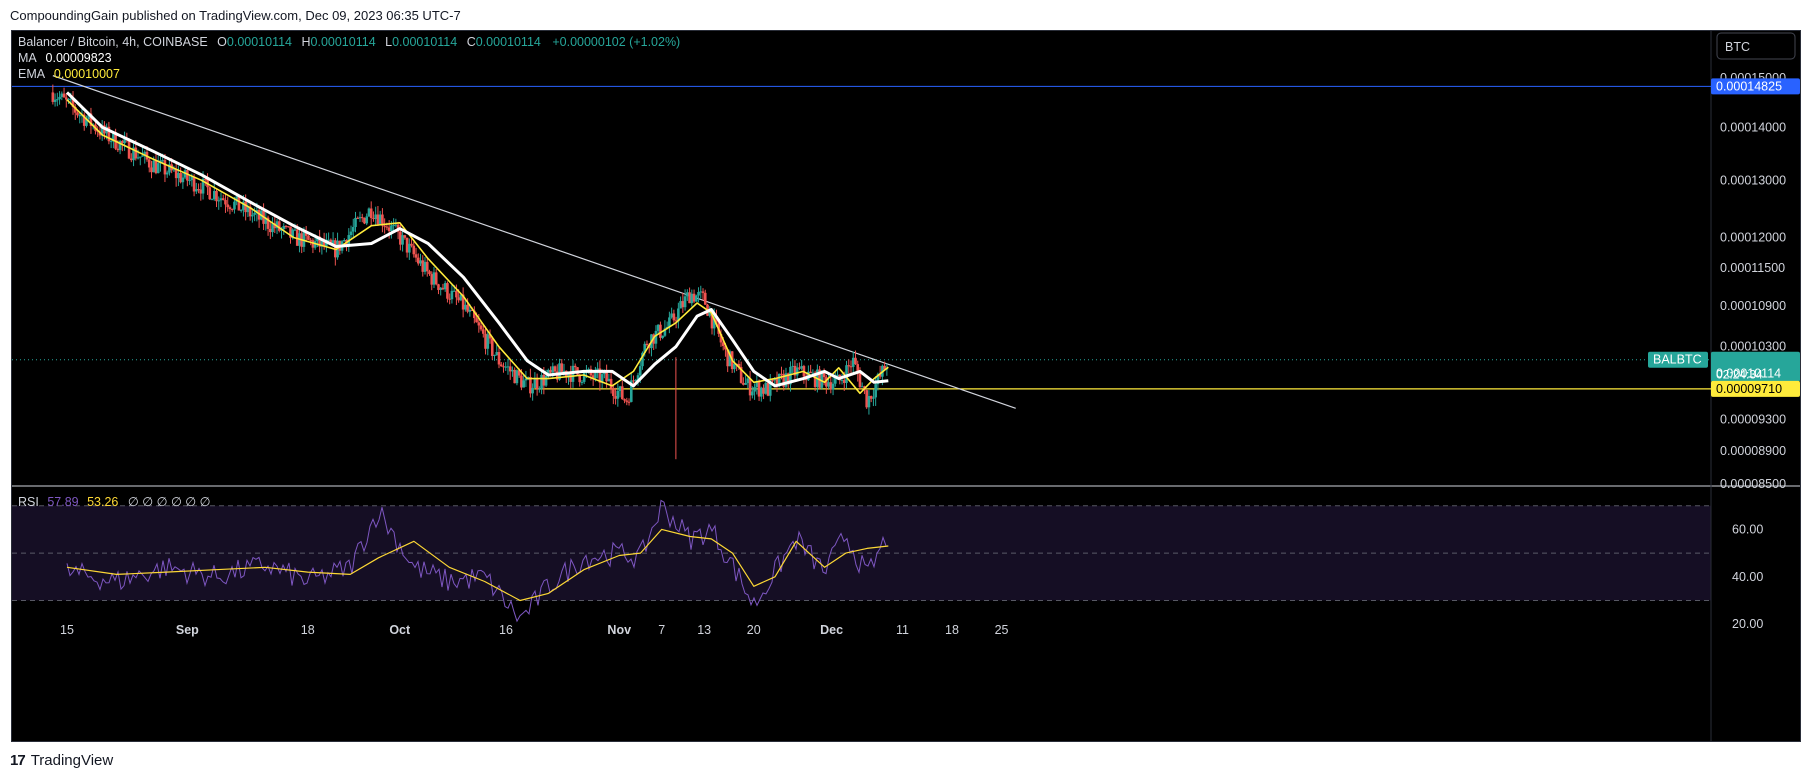  What do you see at coordinates (1747, 624) in the screenshot?
I see `rsi-tick-label: 20.00` at bounding box center [1747, 624].